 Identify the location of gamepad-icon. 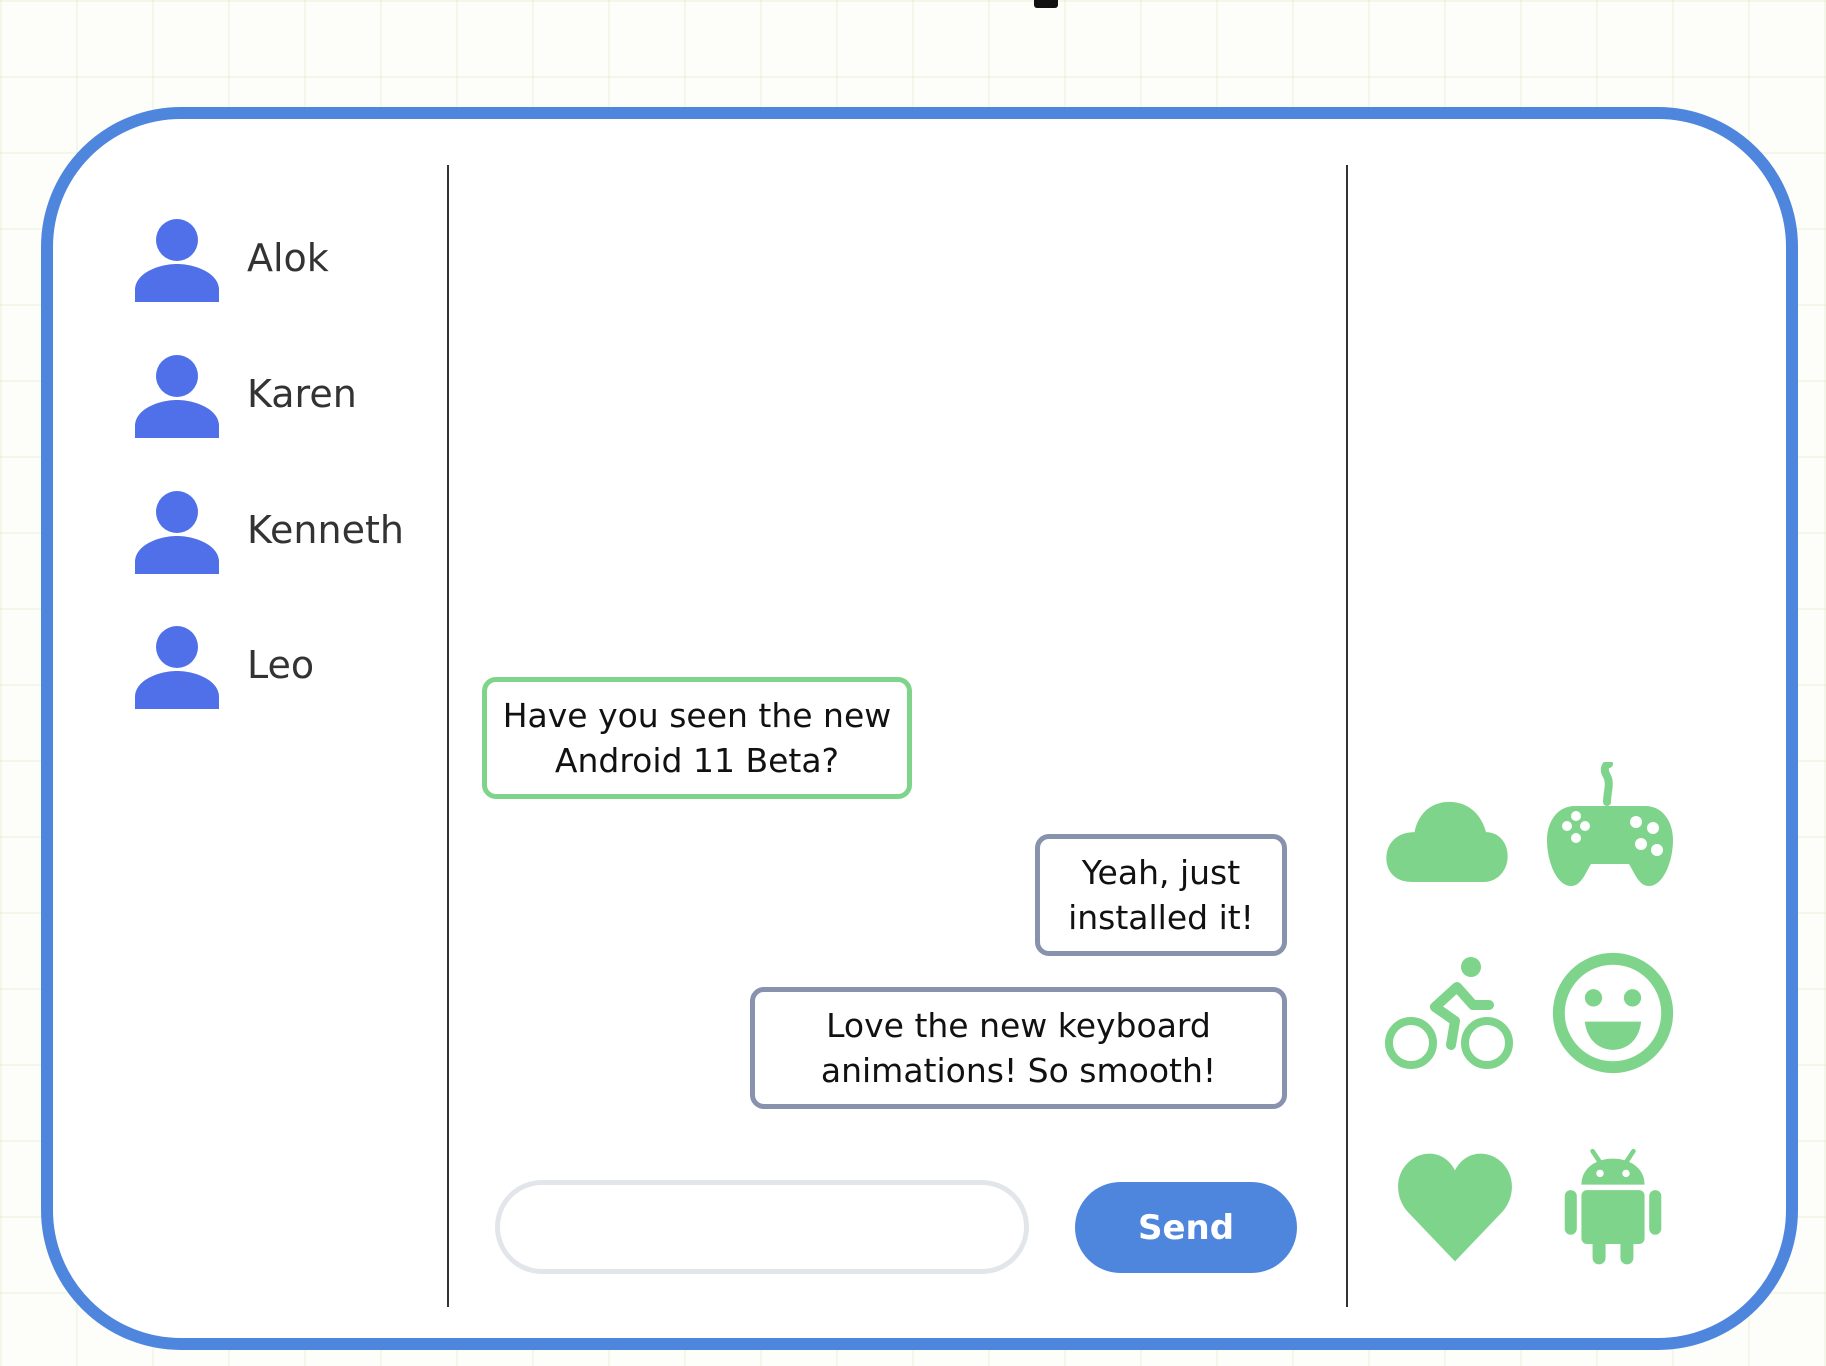
(1610, 824).